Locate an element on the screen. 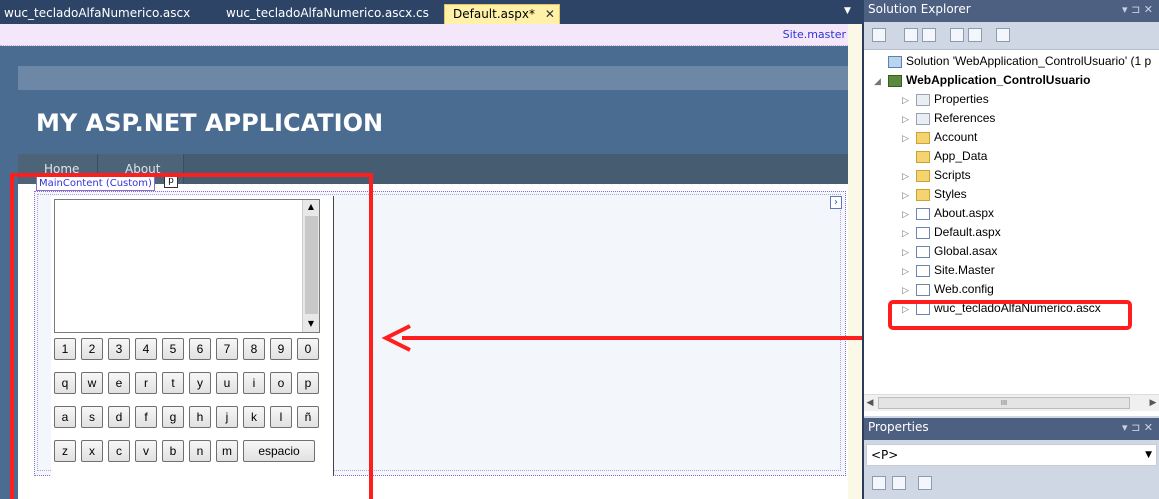 The width and height of the screenshot is (1159, 499). tree-item-label: References is located at coordinates (965, 118).